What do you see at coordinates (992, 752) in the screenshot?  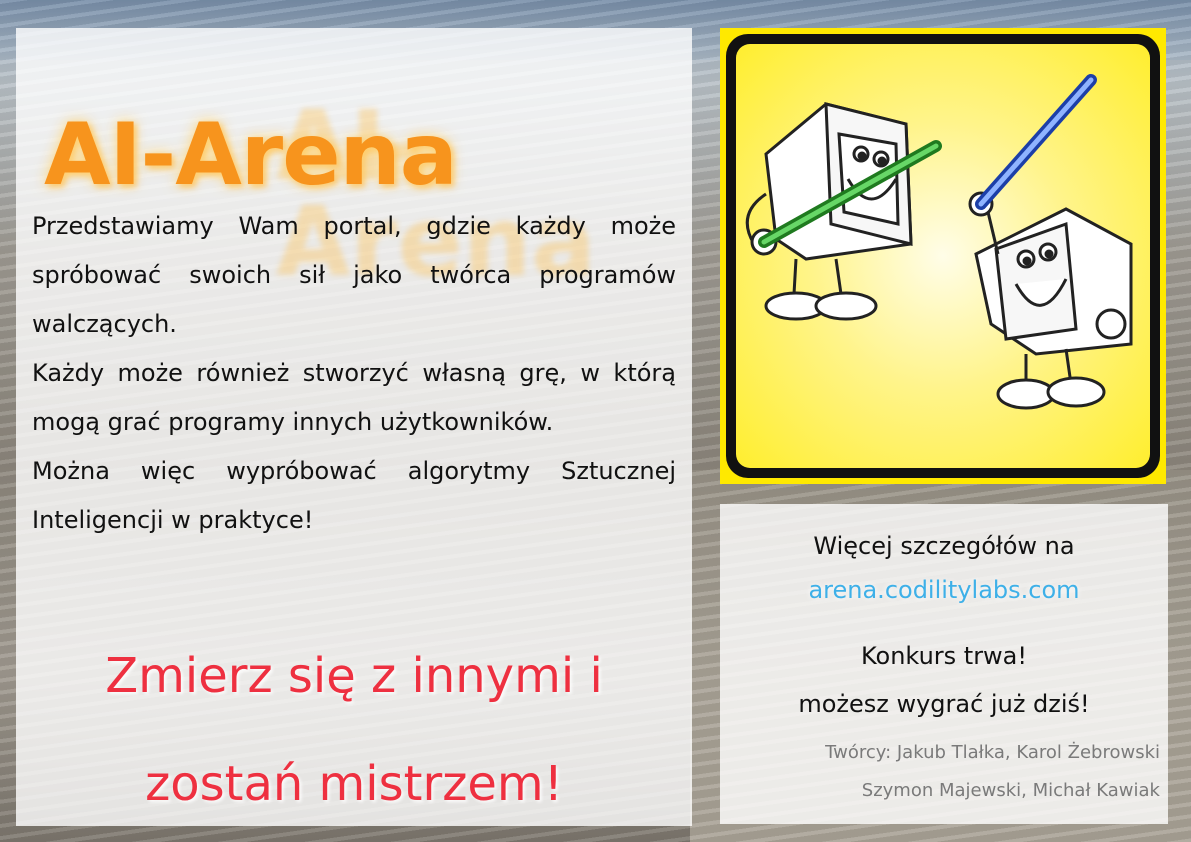 I see `credits-line-1: Twórcy: Jakub Tlałka, Karol Żebrowski` at bounding box center [992, 752].